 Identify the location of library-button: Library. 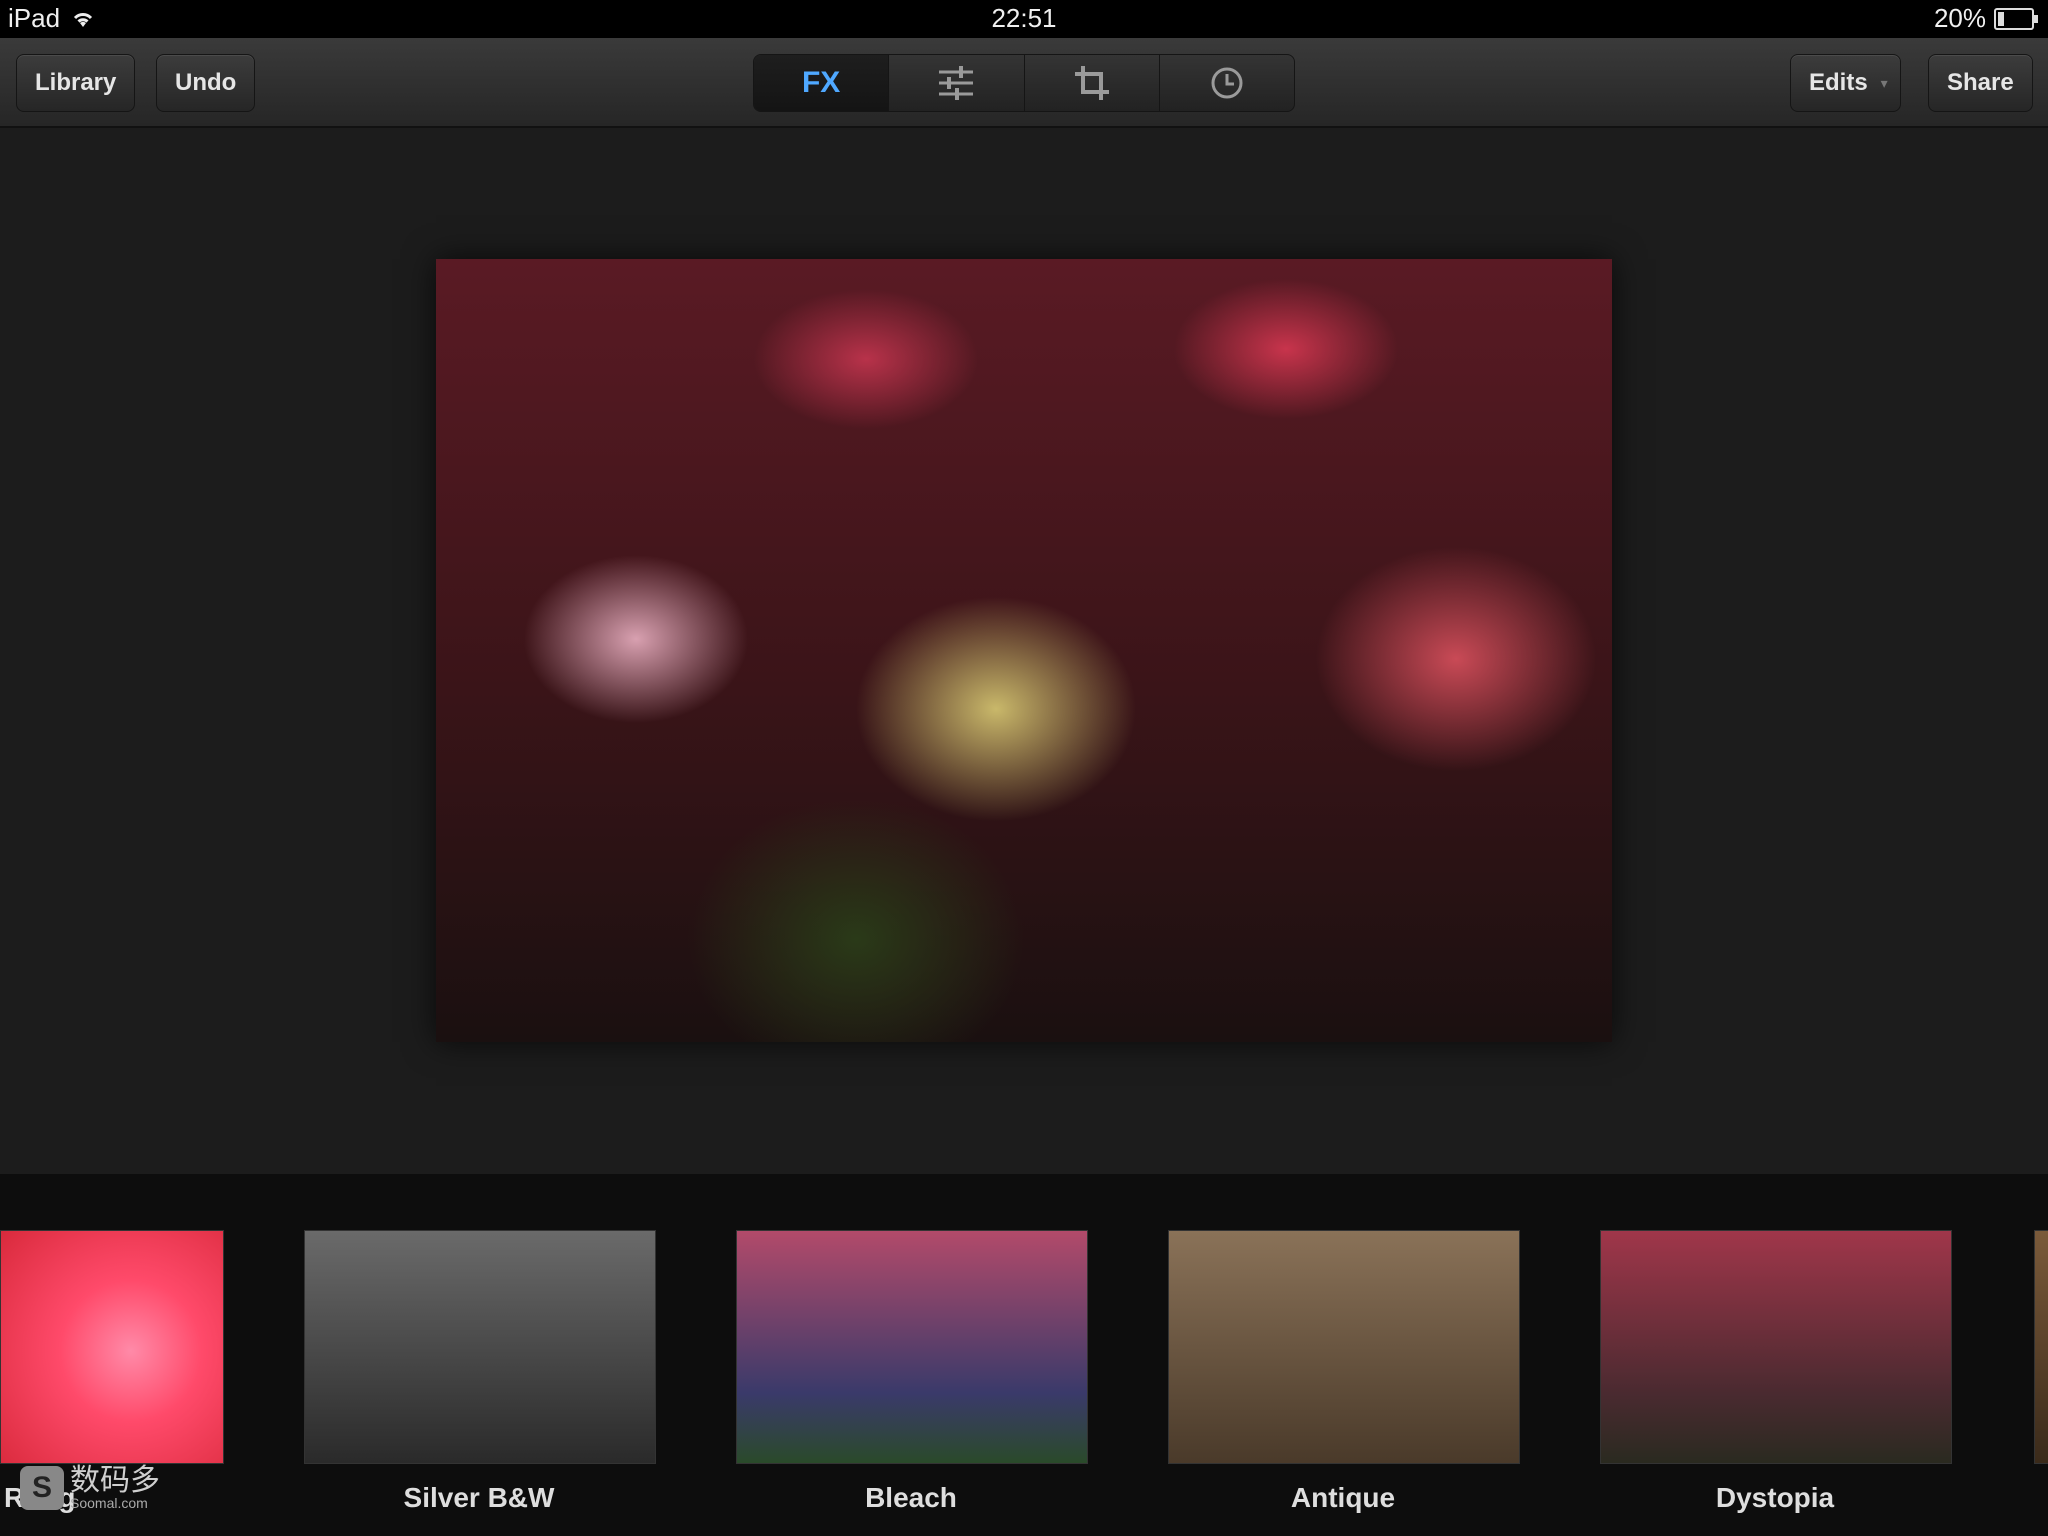
(76, 83).